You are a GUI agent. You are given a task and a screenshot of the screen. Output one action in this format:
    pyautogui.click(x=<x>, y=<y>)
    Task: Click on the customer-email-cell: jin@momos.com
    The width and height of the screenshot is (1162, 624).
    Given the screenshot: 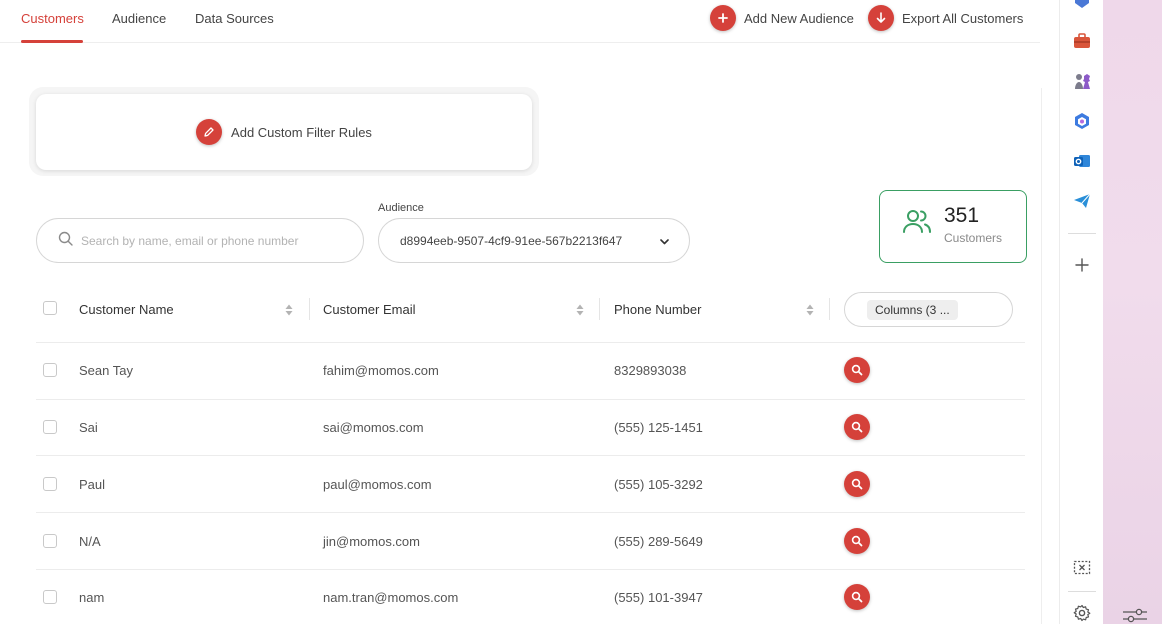 What is the action you would take?
    pyautogui.click(x=371, y=541)
    